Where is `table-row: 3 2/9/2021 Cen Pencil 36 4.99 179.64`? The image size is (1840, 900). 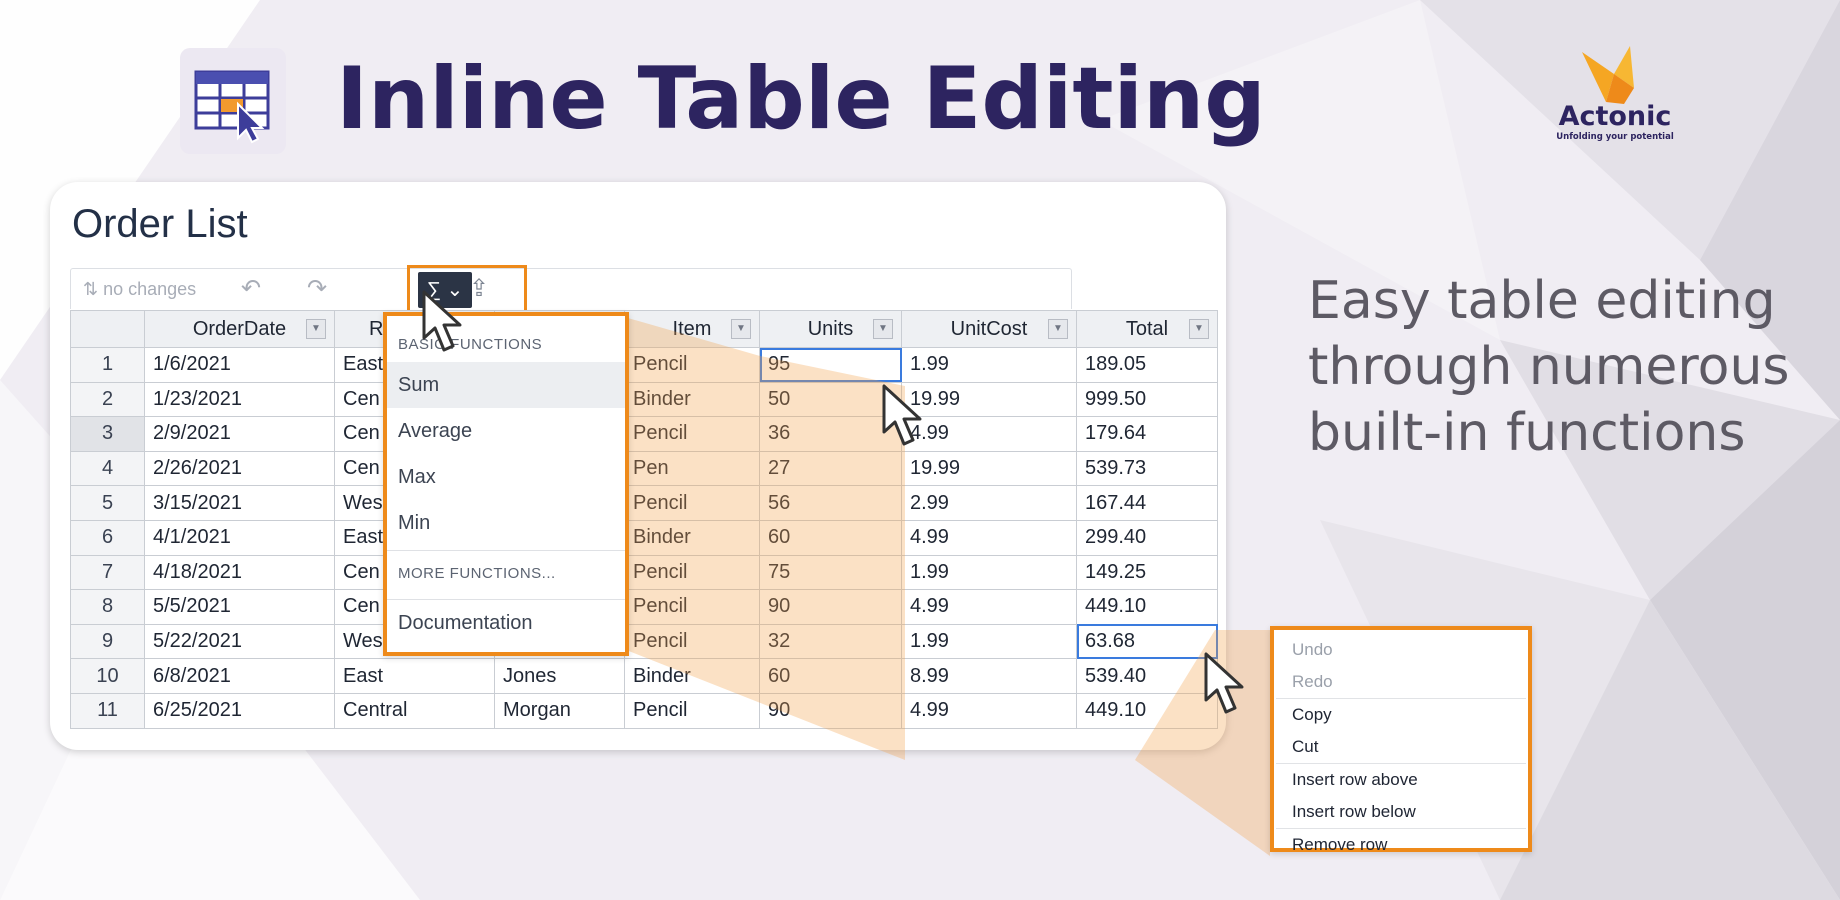
table-row: 3 2/9/2021 Cen Pencil 36 4.99 179.64 is located at coordinates (644, 434).